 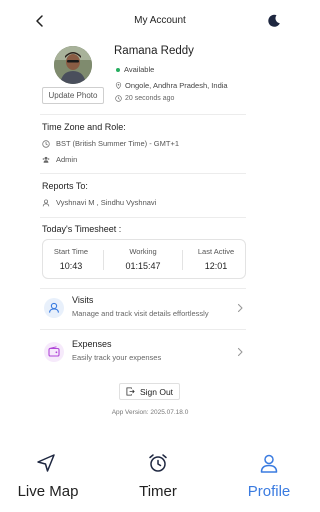 I want to click on nav-item-profile: Profile, so click(x=269, y=480).